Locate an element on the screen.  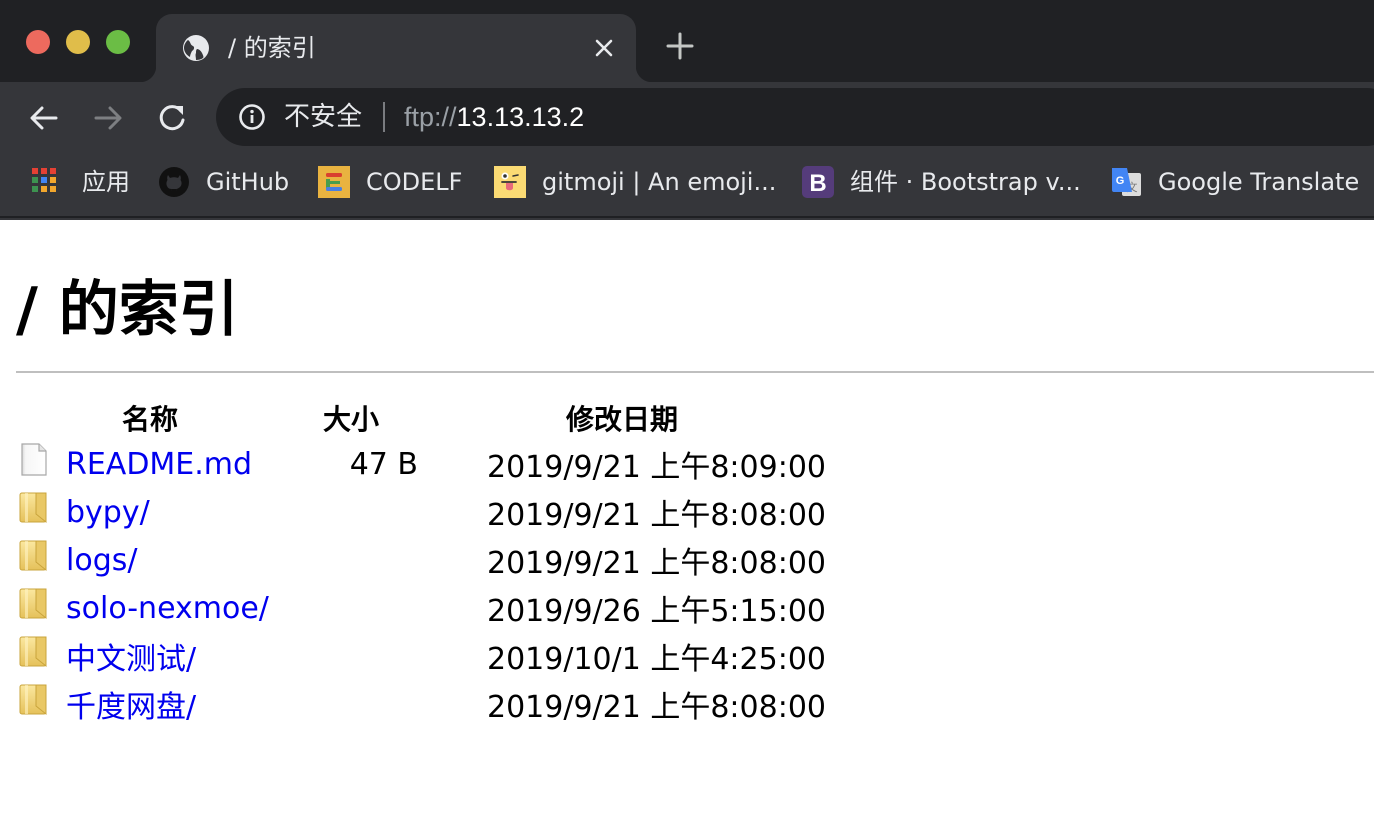
svg-text: B is located at coordinates (817, 183).